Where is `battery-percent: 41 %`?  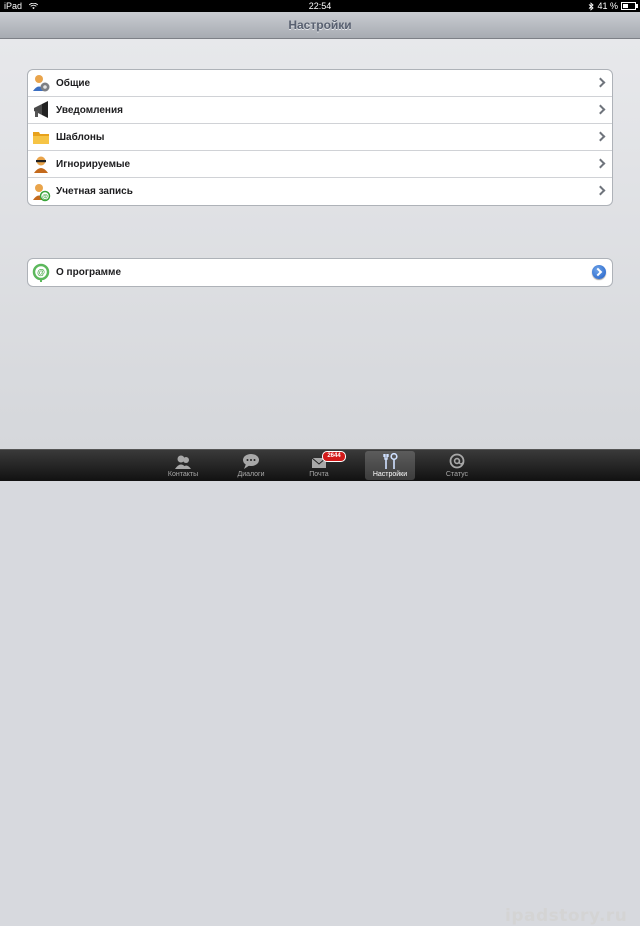 battery-percent: 41 % is located at coordinates (607, 6).